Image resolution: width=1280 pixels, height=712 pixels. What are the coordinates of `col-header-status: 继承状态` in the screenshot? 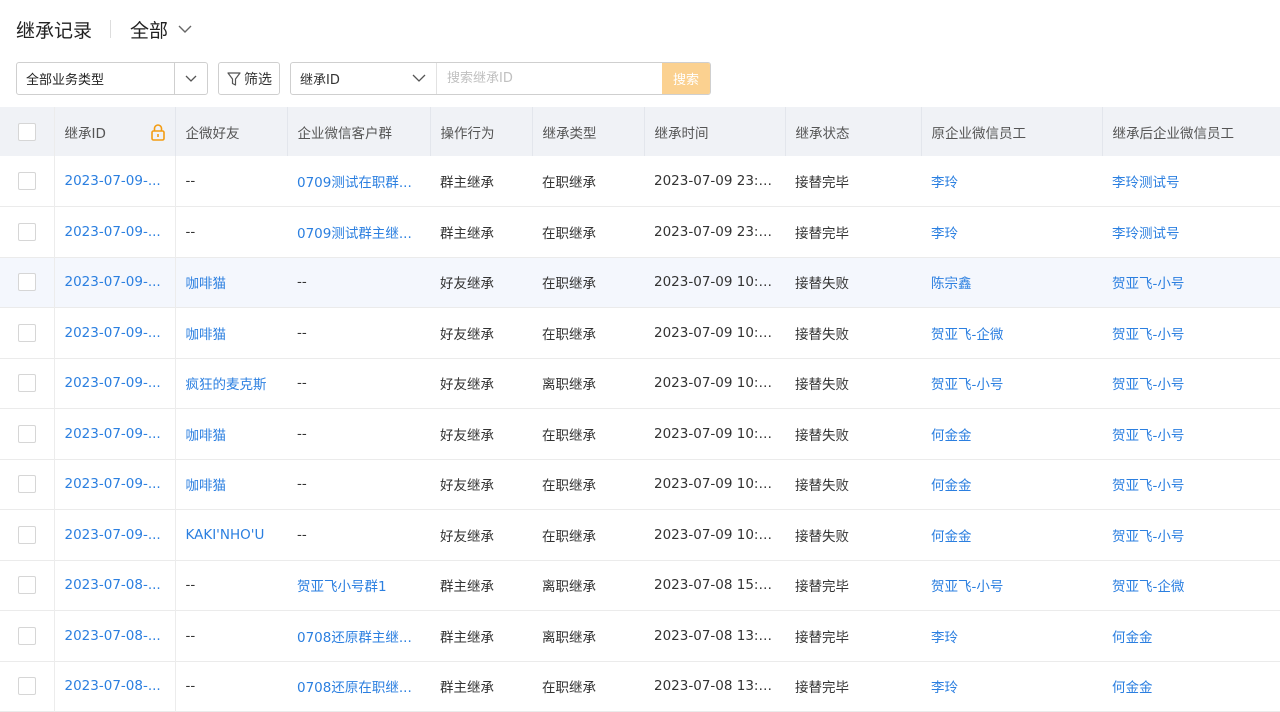 It's located at (853, 131).